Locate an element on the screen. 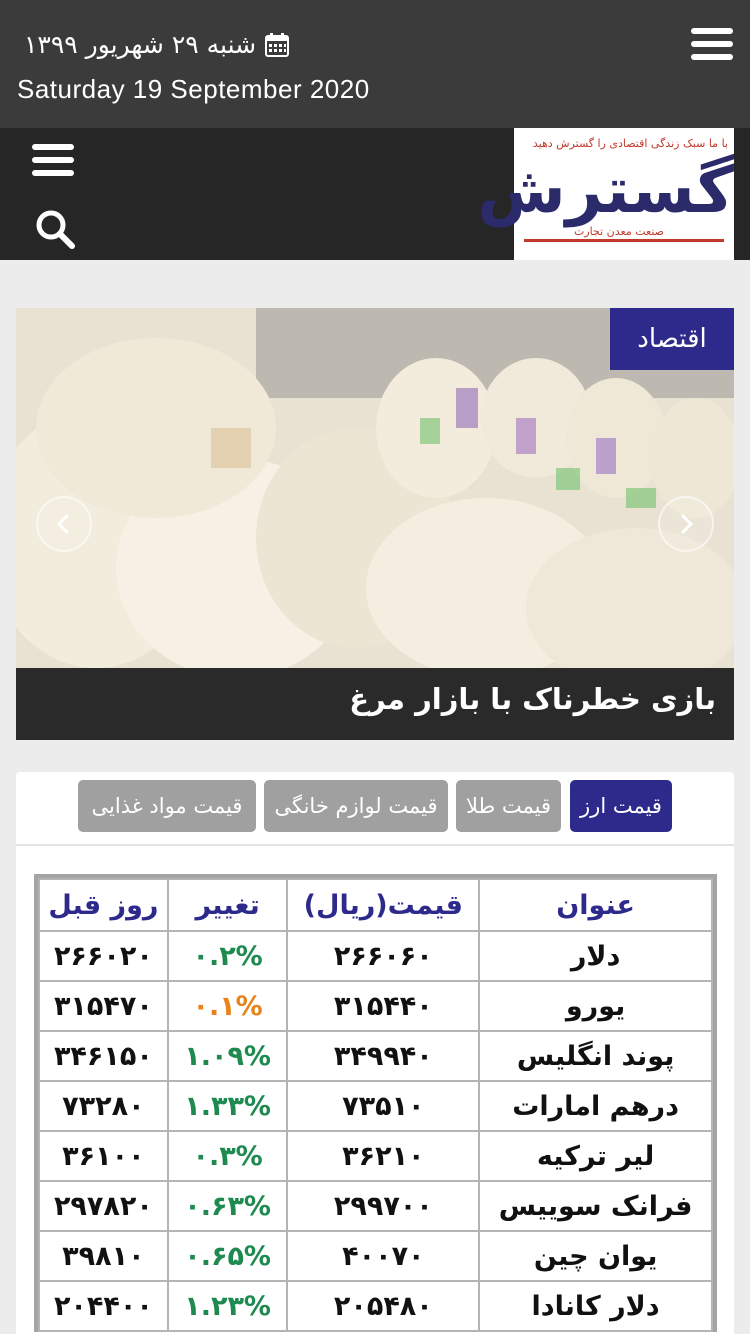 The height and width of the screenshot is (1334, 750). tab-appliances: قیمت لوازم خانگی is located at coordinates (356, 806).